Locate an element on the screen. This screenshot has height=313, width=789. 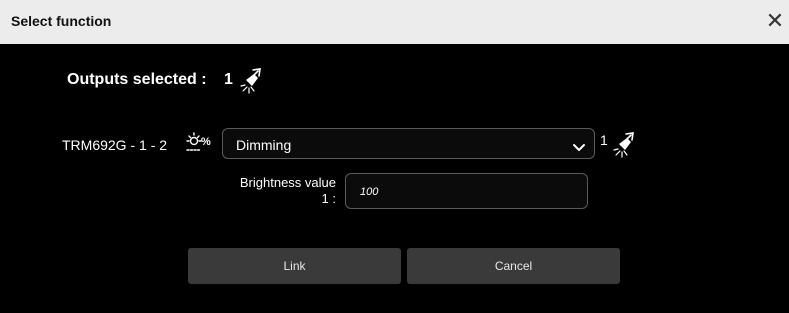
function-select: Dimming is located at coordinates (408, 143).